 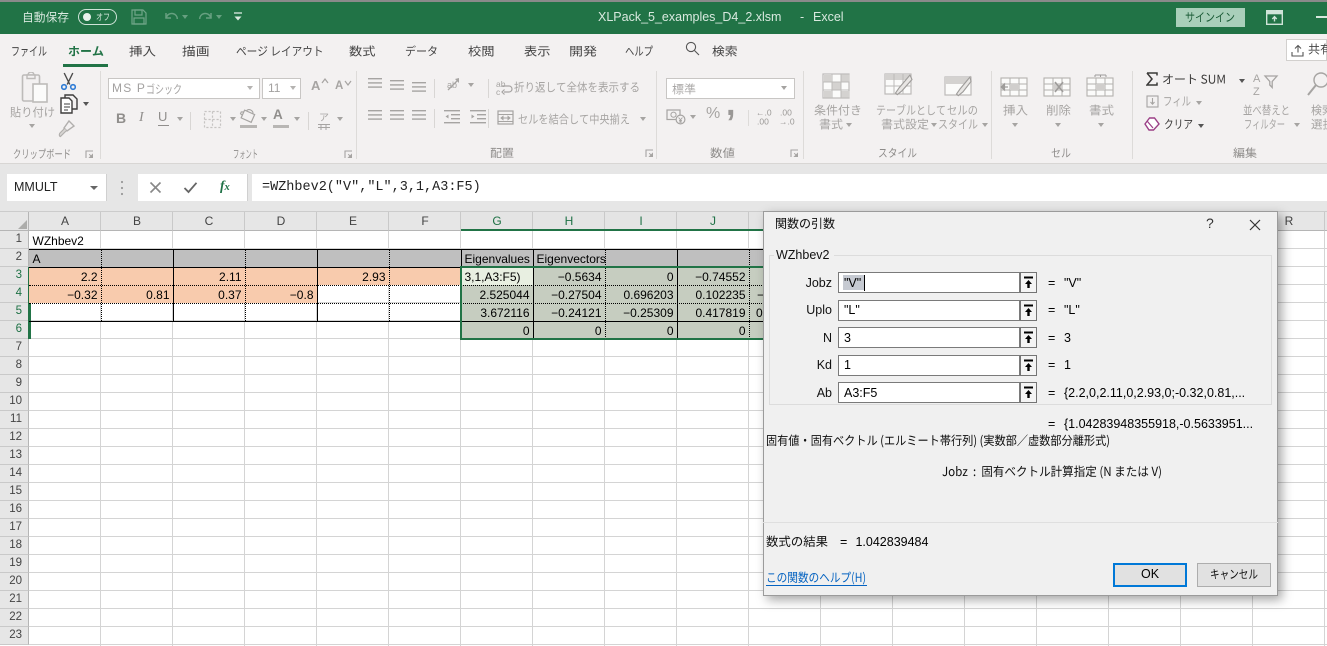 What do you see at coordinates (1257, 79) in the screenshot?
I see `svg-text: A` at bounding box center [1257, 79].